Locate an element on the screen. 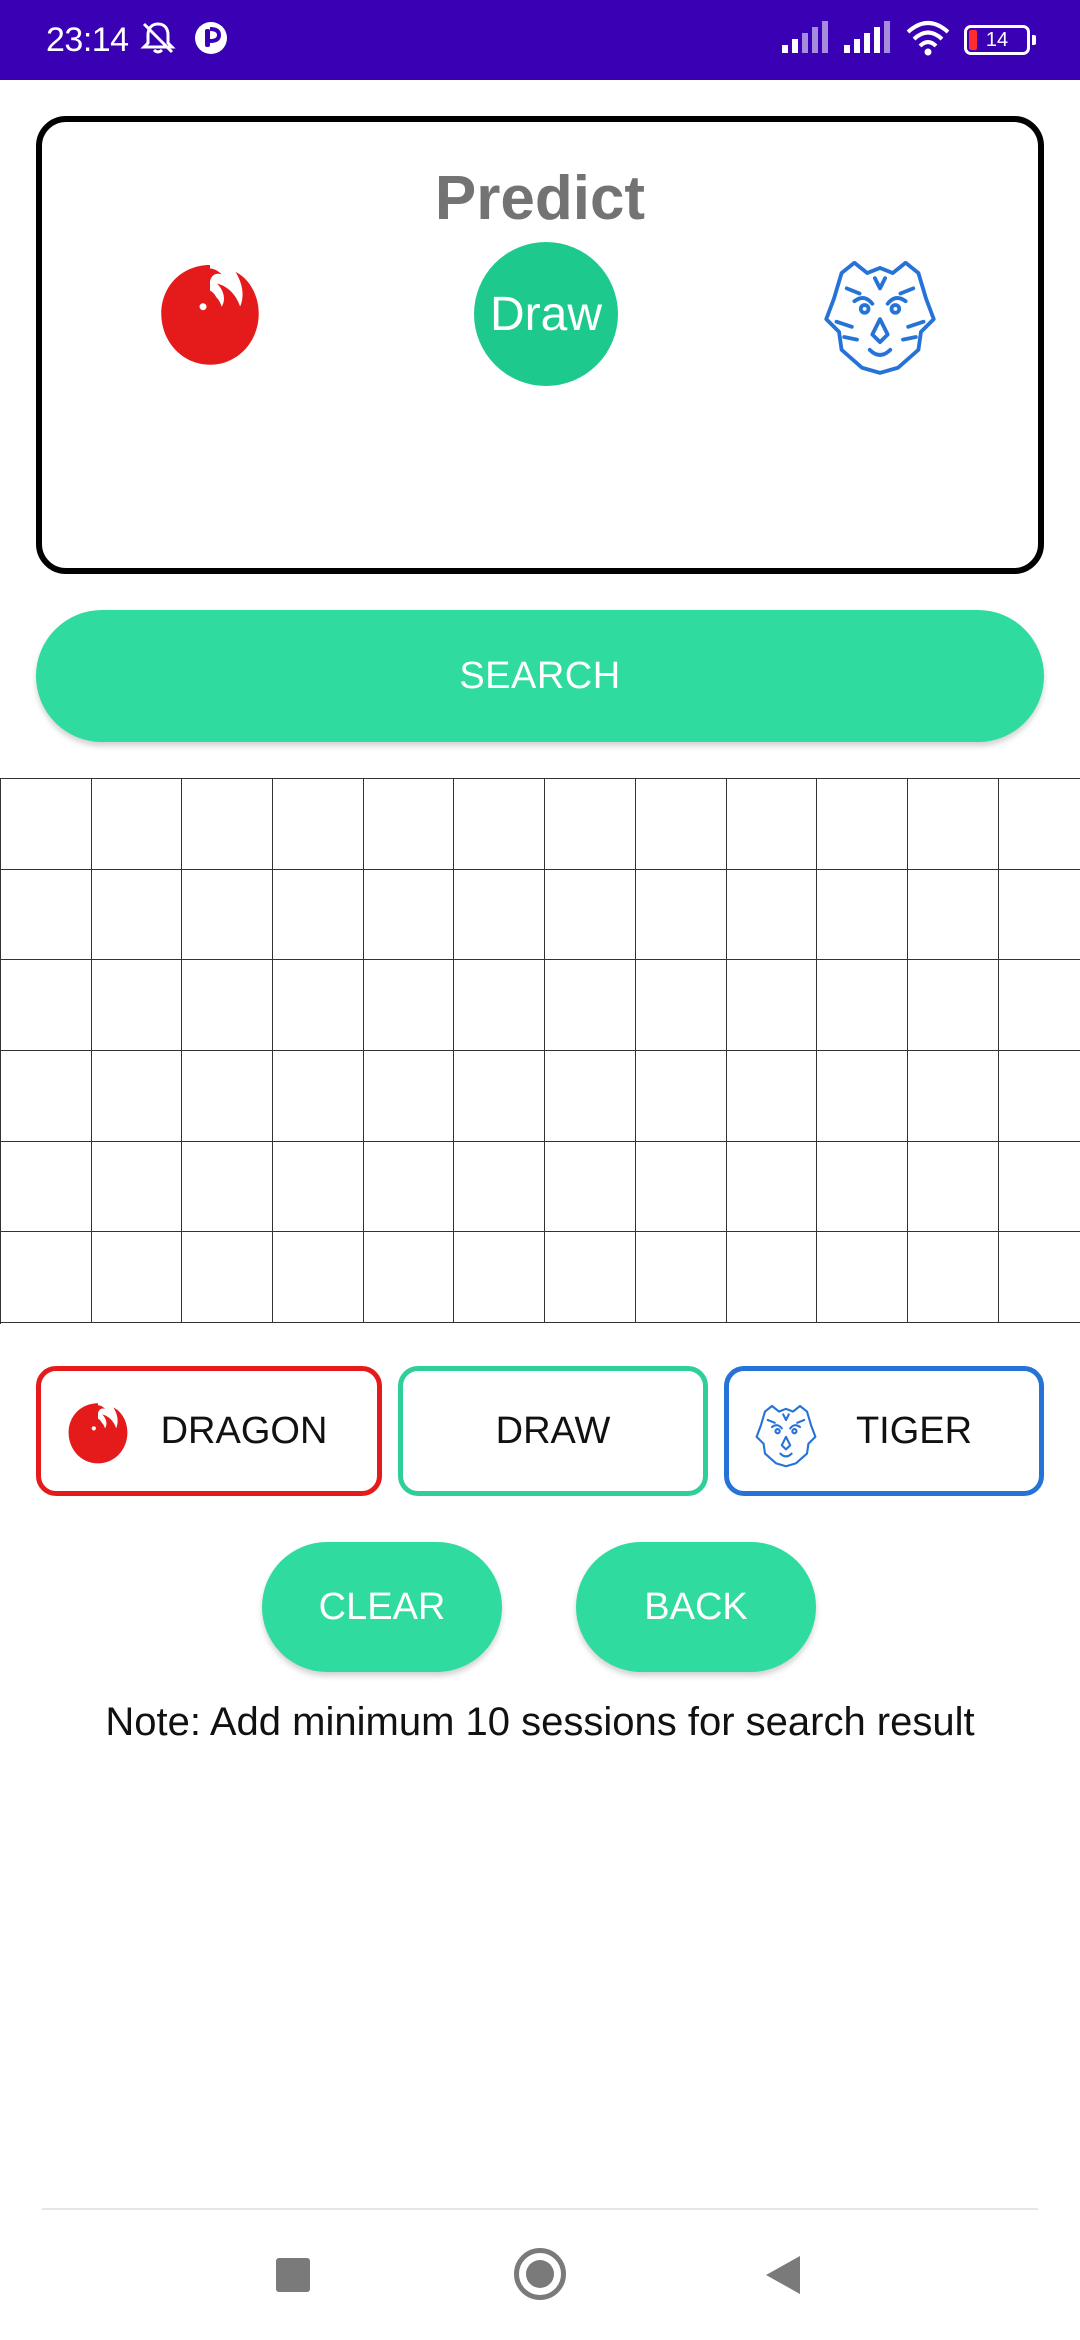 Image resolution: width=1080 pixels, height=2340 pixels. nav-divider is located at coordinates (540, 2209).